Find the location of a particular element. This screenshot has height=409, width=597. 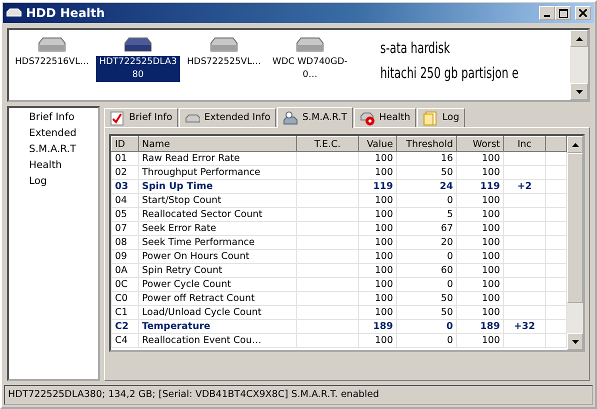

table-cell: 0C is located at coordinates (125, 285).